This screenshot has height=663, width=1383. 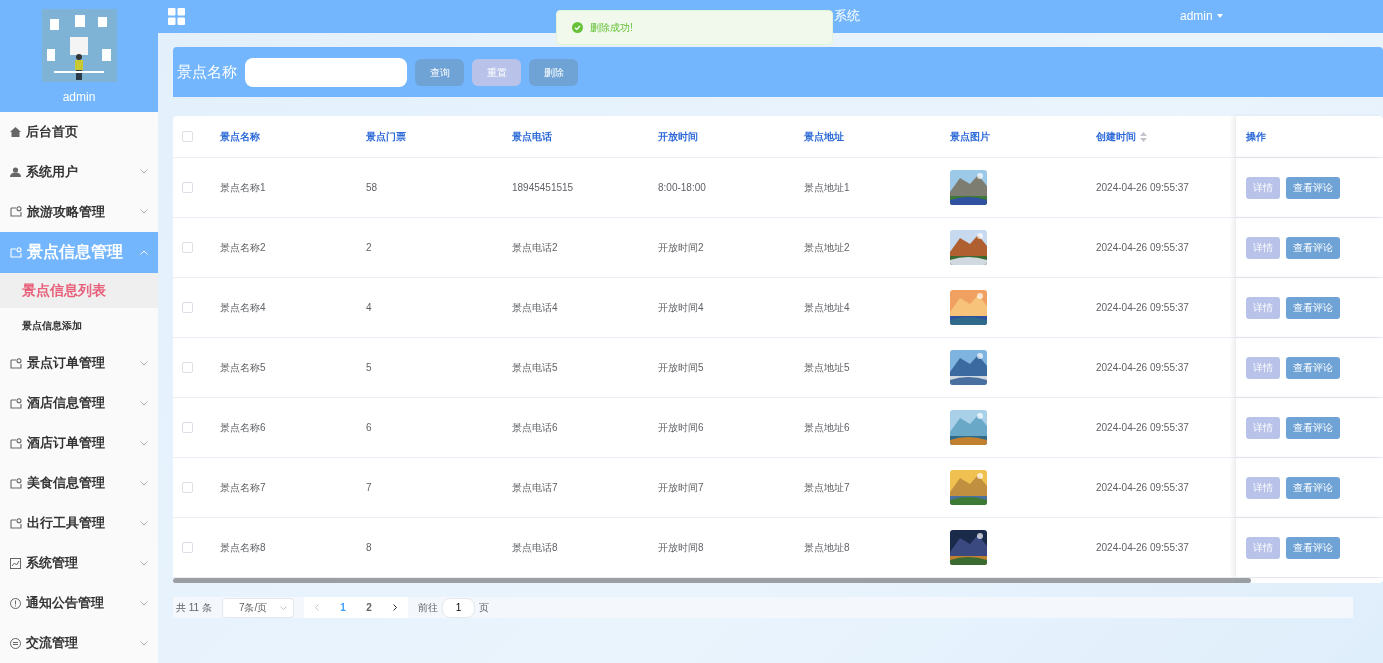 I want to click on page-size-select: 7条/页, so click(x=257, y=607).